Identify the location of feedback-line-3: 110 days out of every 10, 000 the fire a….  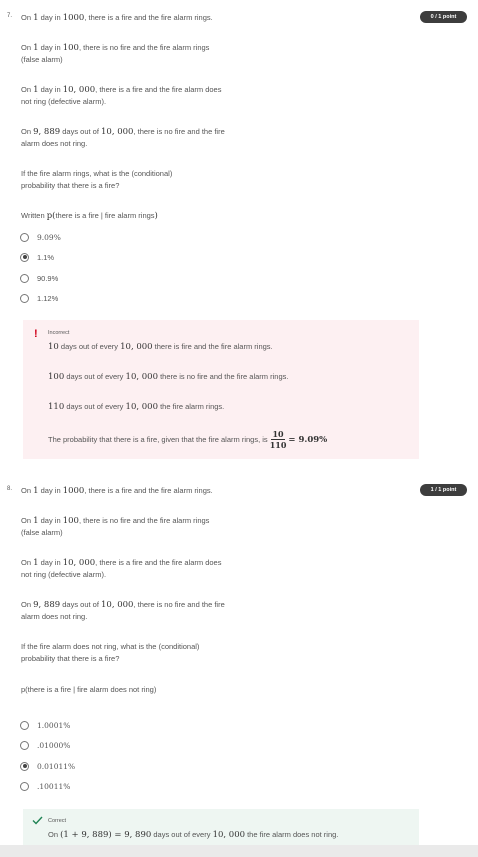
(136, 407).